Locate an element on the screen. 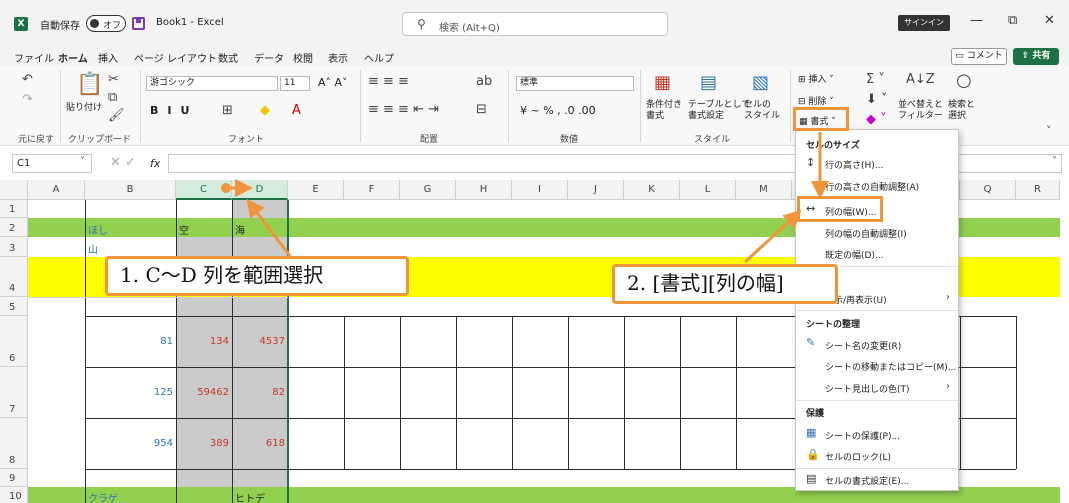 This screenshot has height=503, width=1069. format-painter-icon: 🖌 is located at coordinates (116, 115).